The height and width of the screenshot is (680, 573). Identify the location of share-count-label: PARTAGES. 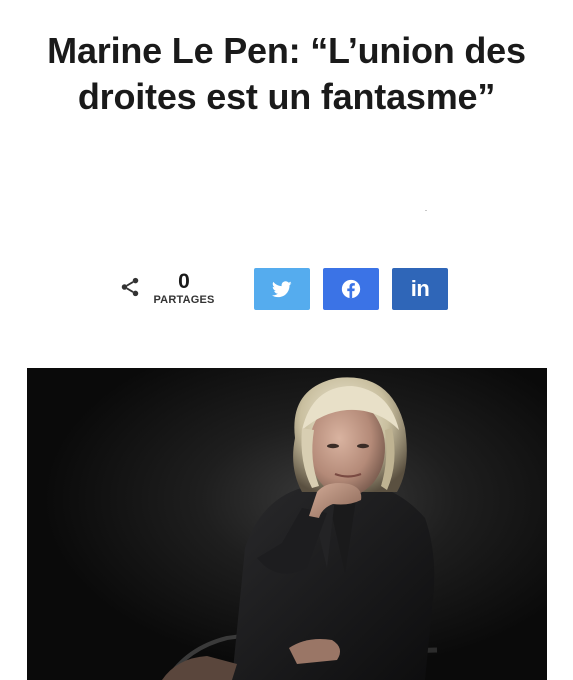
(184, 300).